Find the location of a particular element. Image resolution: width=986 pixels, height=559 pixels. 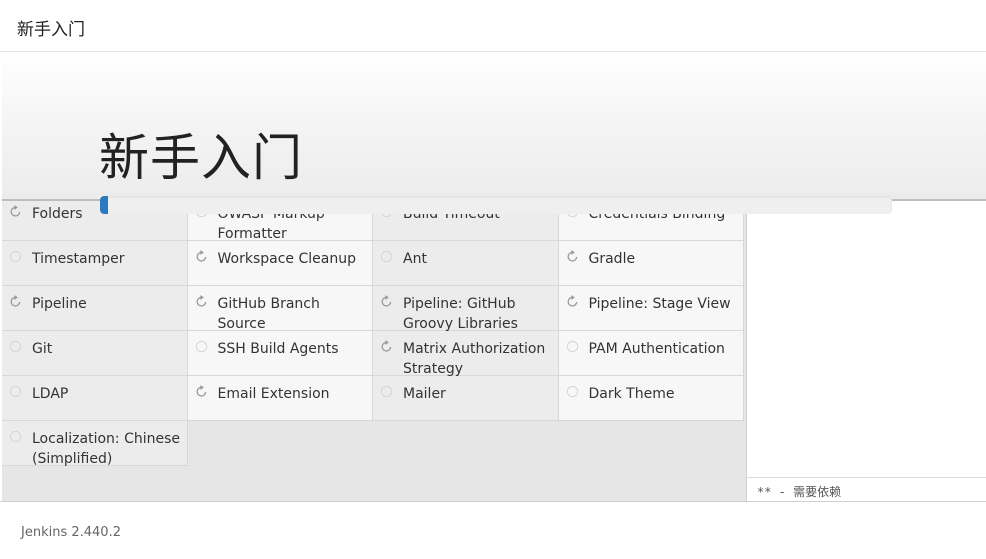

plugin-cell: SSH Build Agents is located at coordinates (280, 353).